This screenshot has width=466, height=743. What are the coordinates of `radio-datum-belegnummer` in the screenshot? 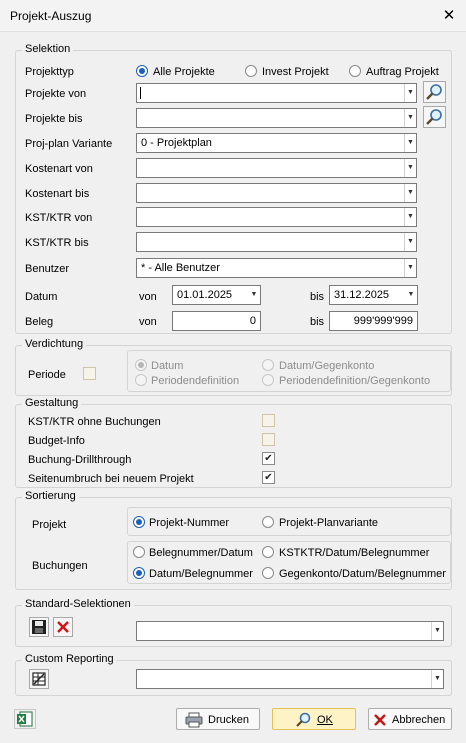 It's located at (139, 573).